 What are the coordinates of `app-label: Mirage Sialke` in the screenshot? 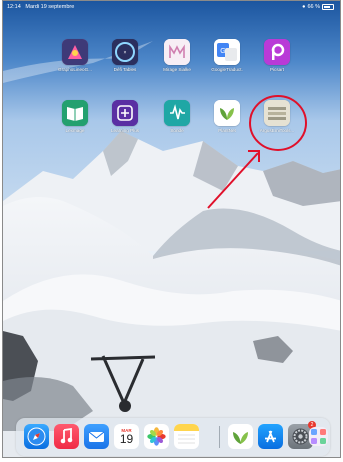 It's located at (177, 69).